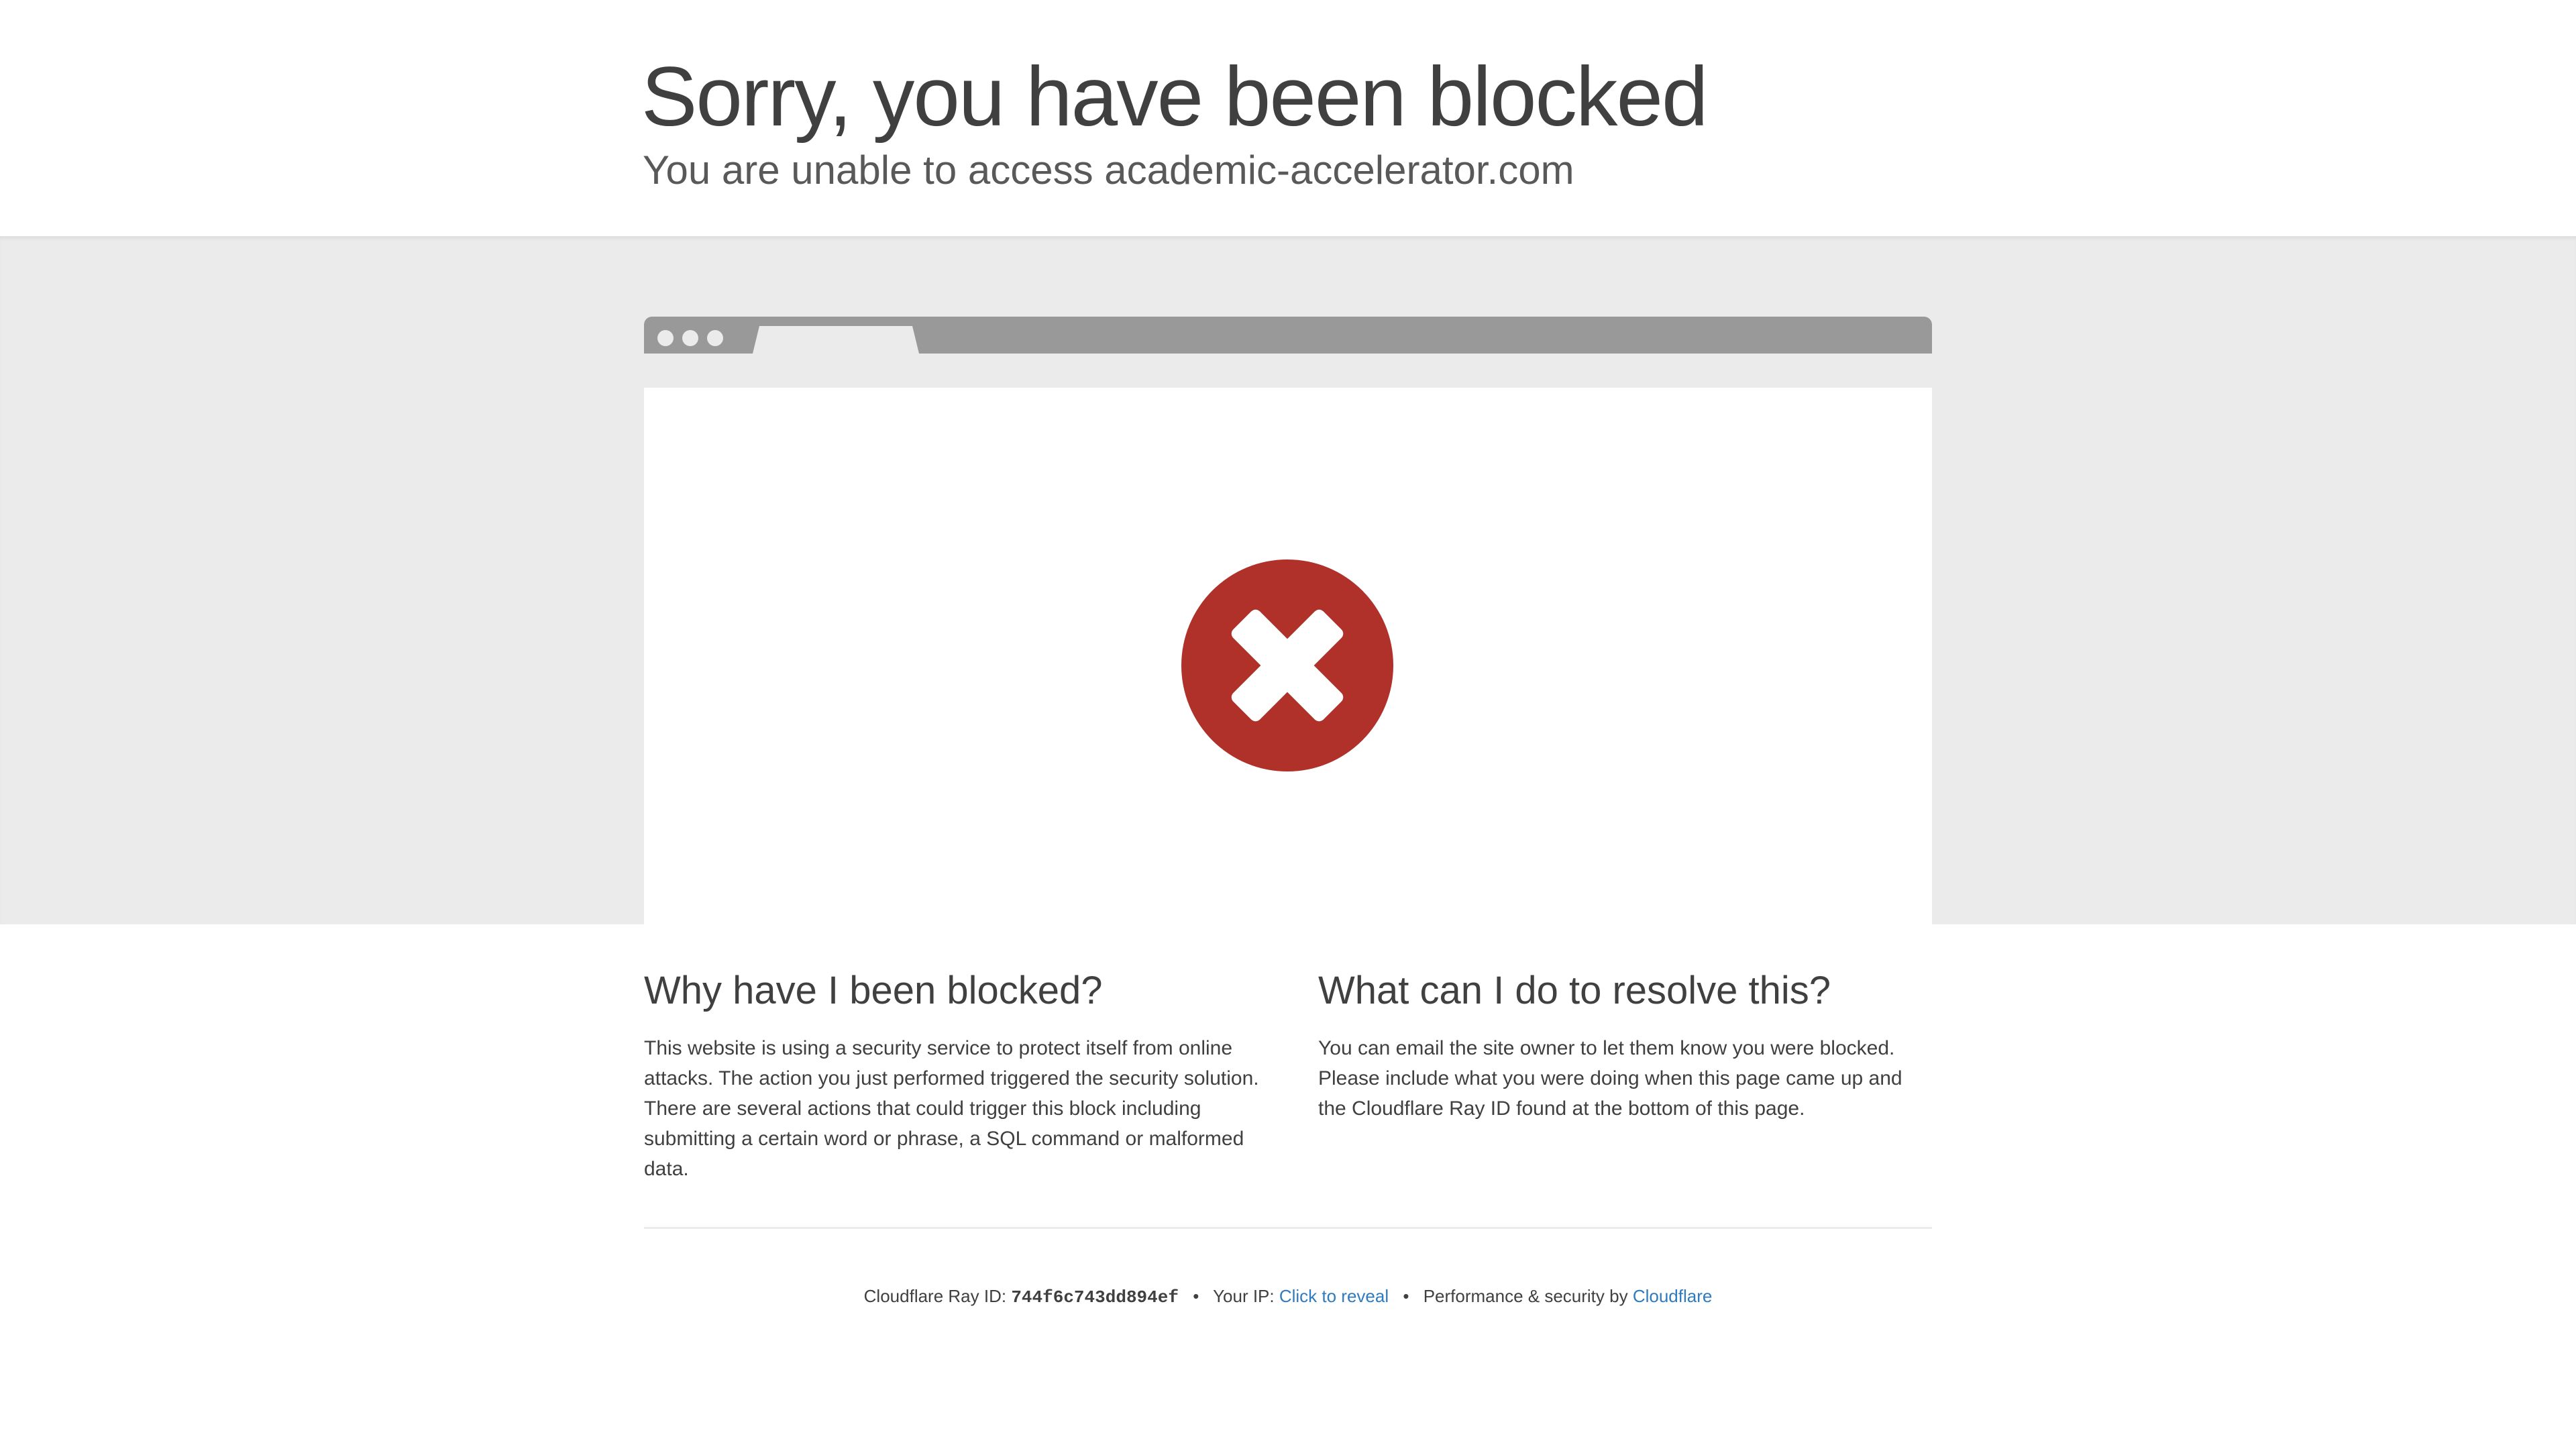 This screenshot has width=2576, height=1449. What do you see at coordinates (1288, 1228) in the screenshot?
I see `footer-divider` at bounding box center [1288, 1228].